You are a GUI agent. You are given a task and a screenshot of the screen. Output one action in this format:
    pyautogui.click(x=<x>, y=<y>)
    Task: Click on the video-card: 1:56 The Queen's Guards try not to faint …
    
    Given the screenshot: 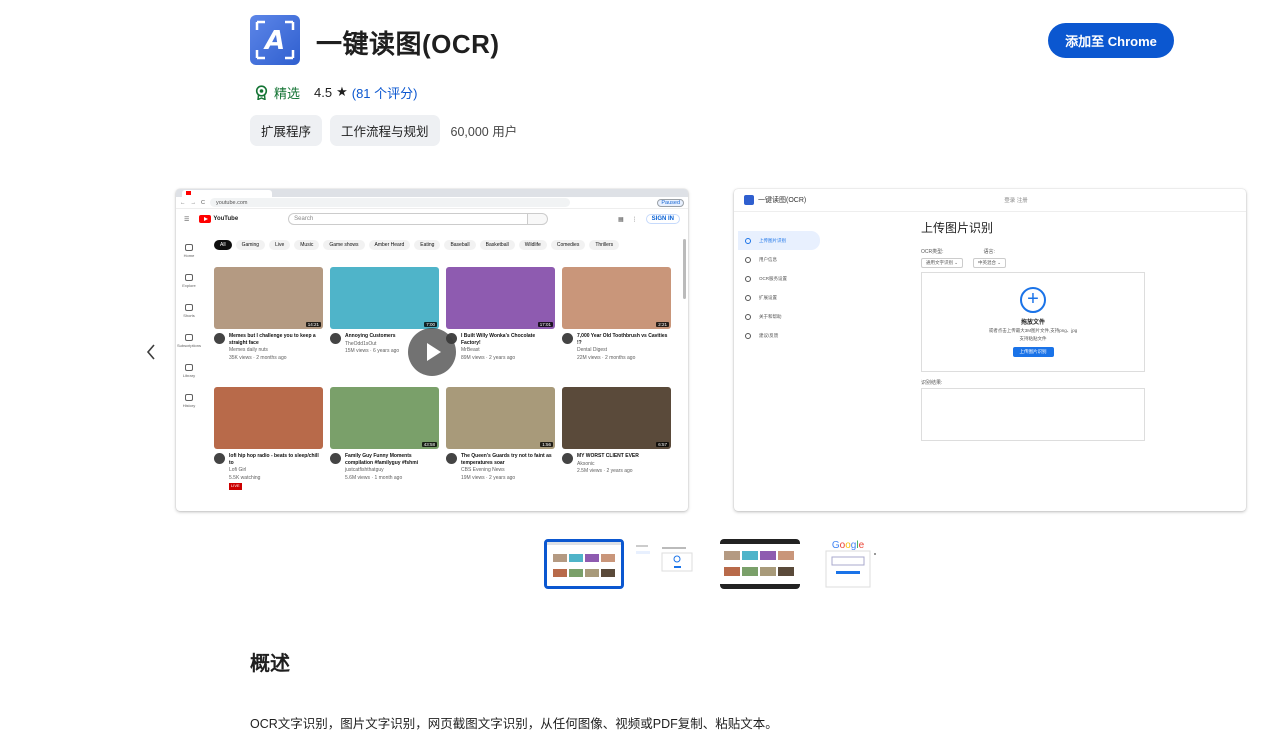 What is the action you would take?
    pyautogui.click(x=500, y=444)
    